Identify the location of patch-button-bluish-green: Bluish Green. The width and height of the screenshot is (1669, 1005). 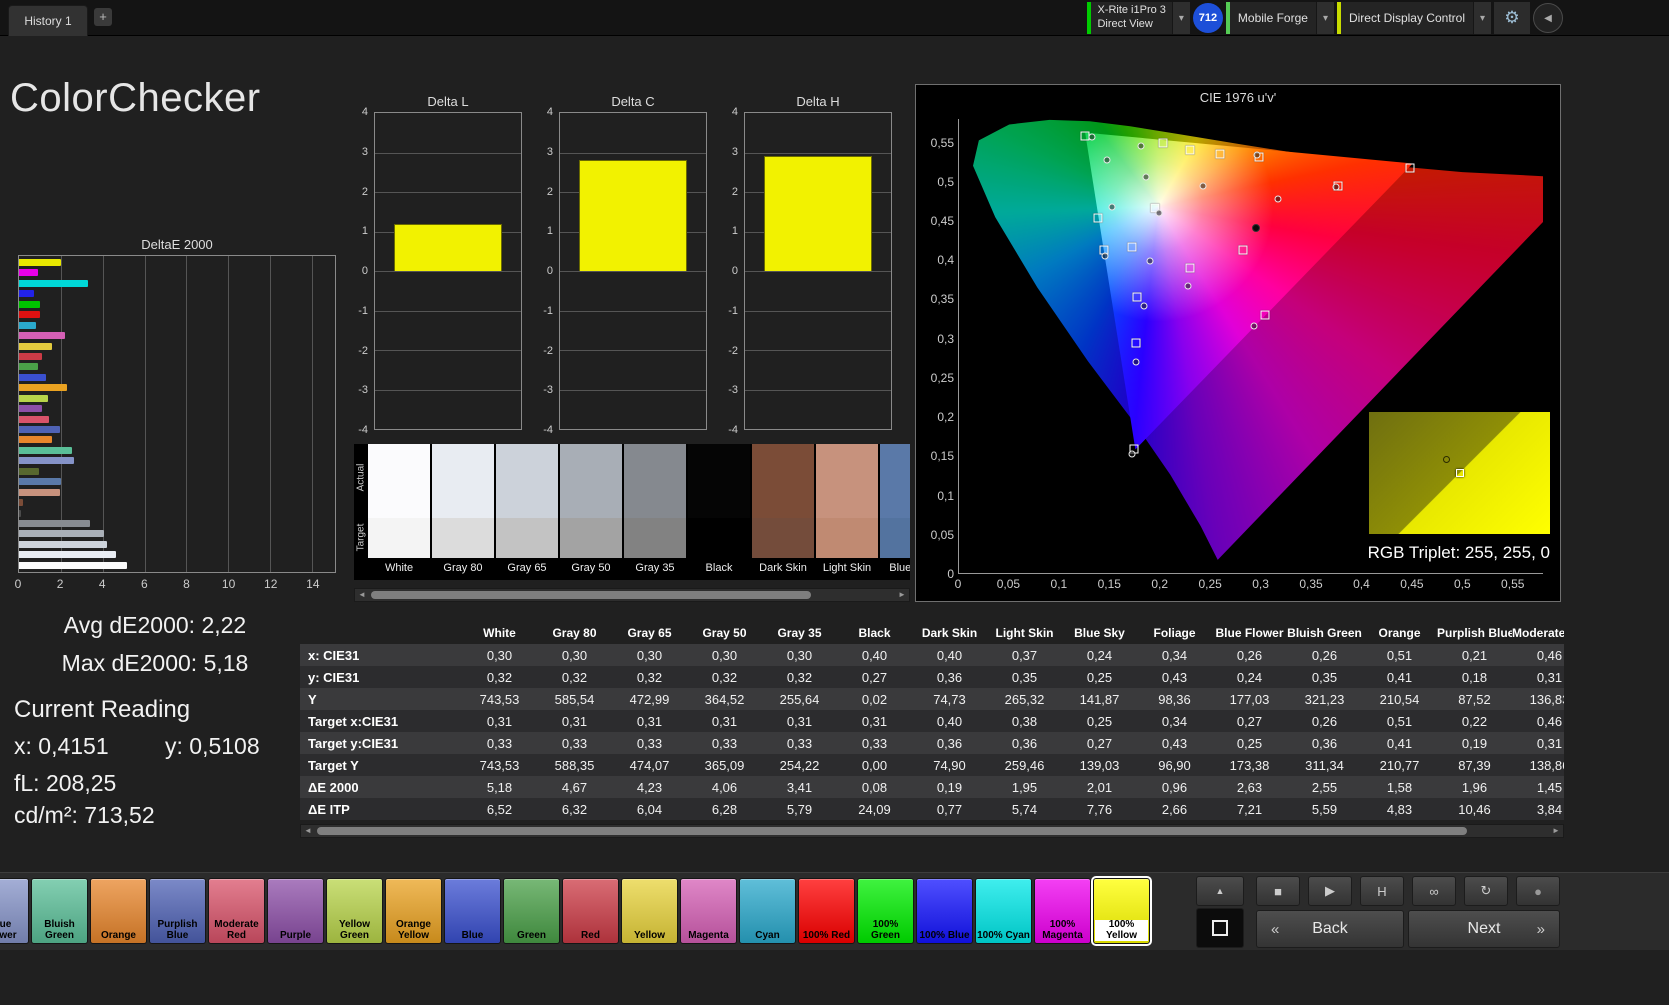
(59, 911).